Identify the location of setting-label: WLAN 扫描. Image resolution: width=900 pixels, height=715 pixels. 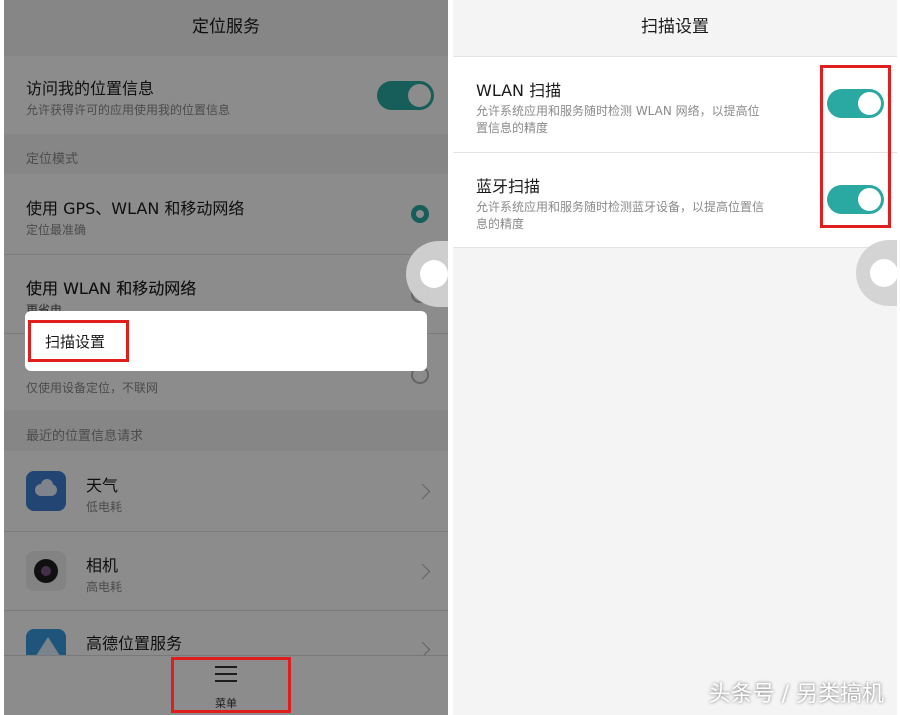
(519, 90).